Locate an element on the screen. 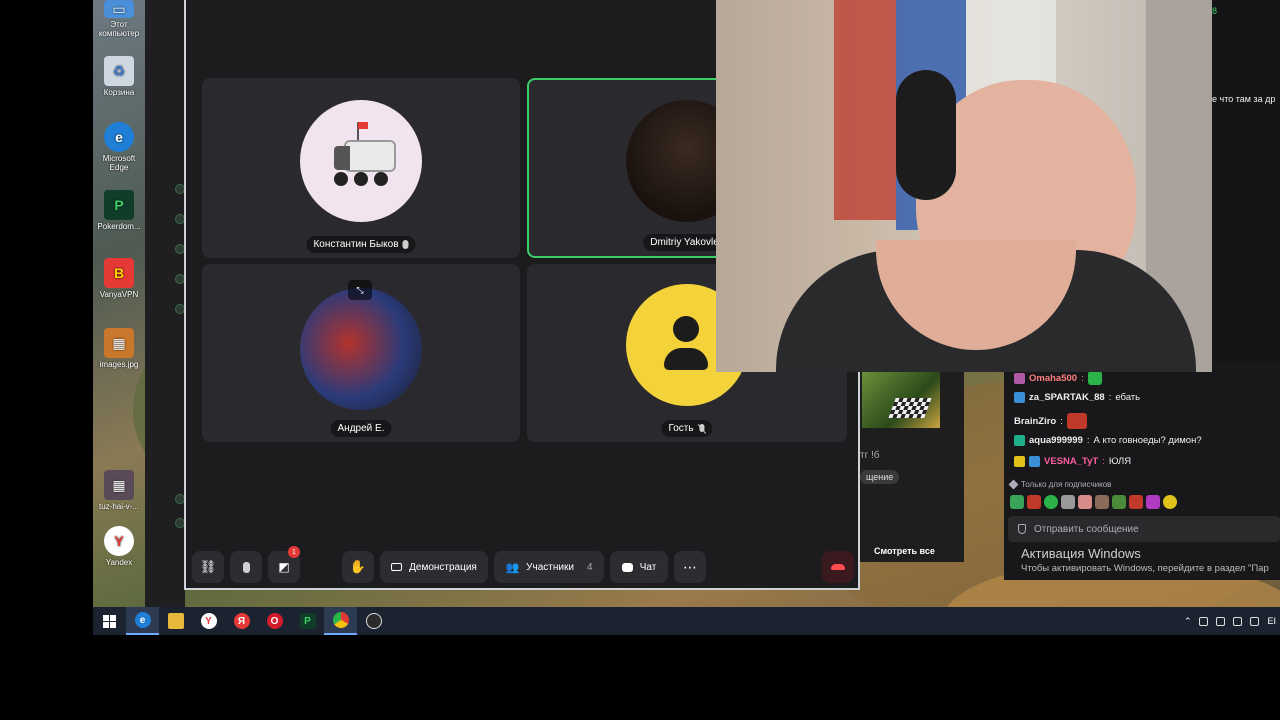 Image resolution: width=1280 pixels, height=720 pixels. folder-icon is located at coordinates (175, 621).